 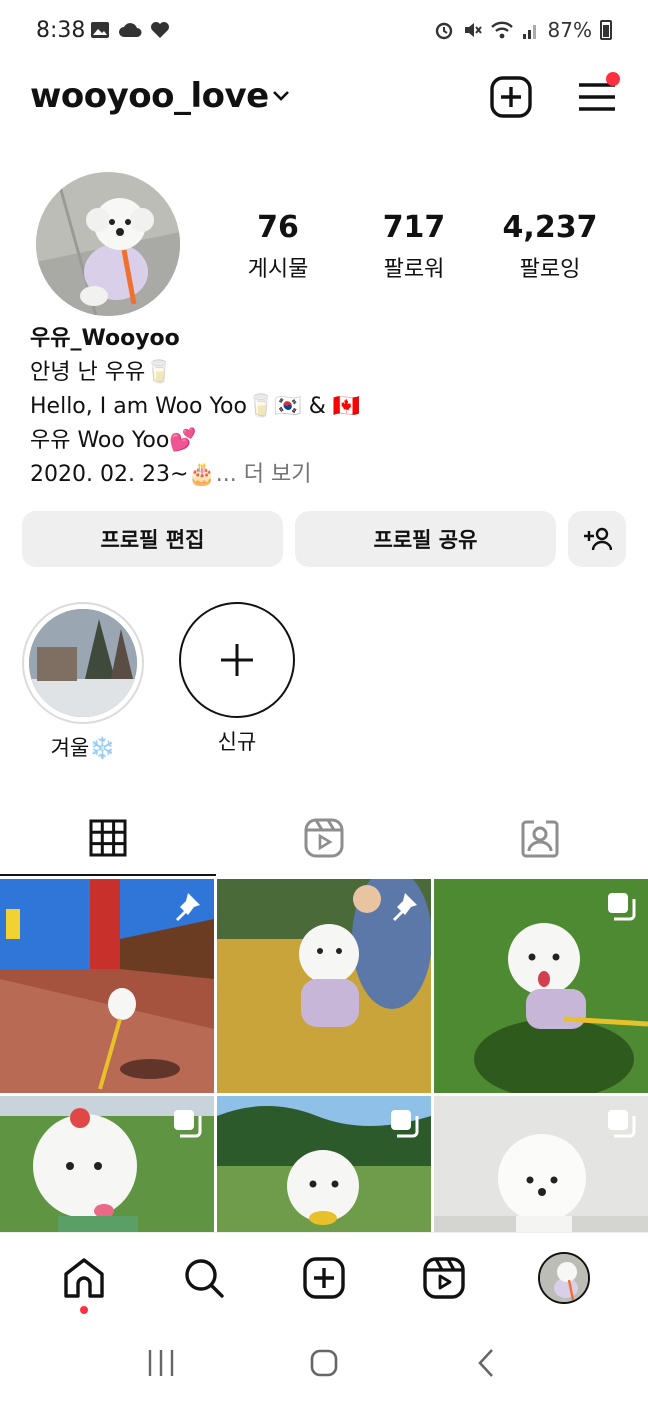 What do you see at coordinates (473, 30) in the screenshot?
I see `mute-icon` at bounding box center [473, 30].